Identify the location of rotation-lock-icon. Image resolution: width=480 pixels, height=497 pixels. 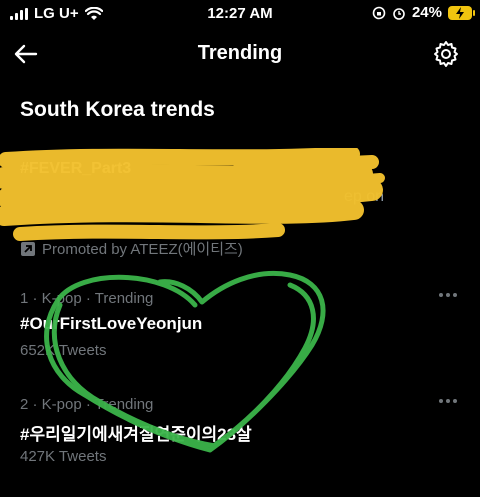
(379, 12).